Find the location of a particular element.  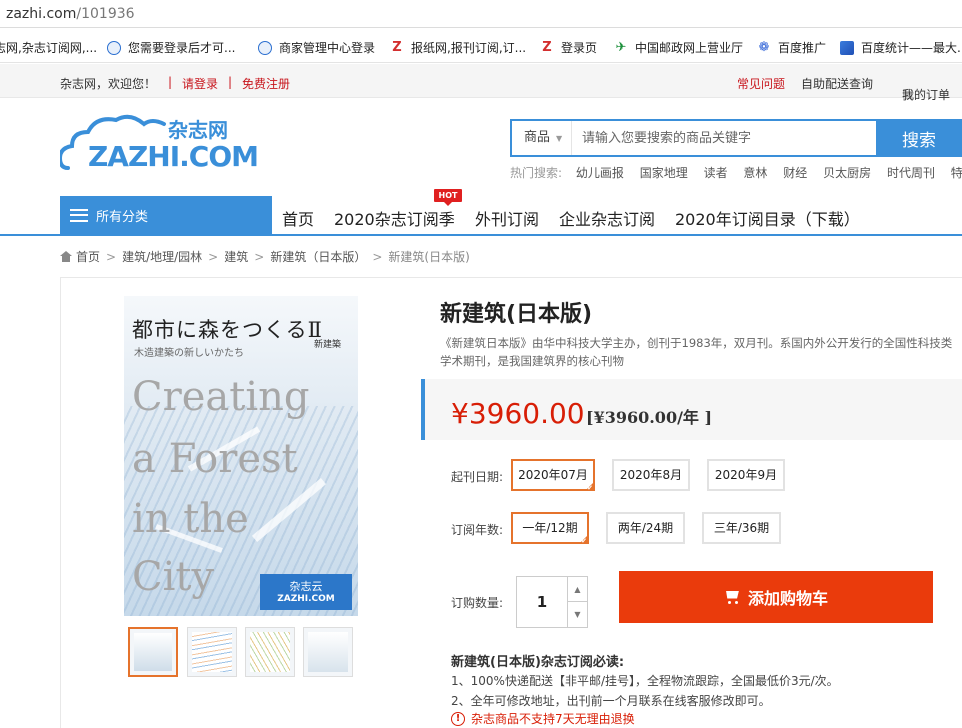

hot-keyword: 时代周刊 is located at coordinates (911, 173).